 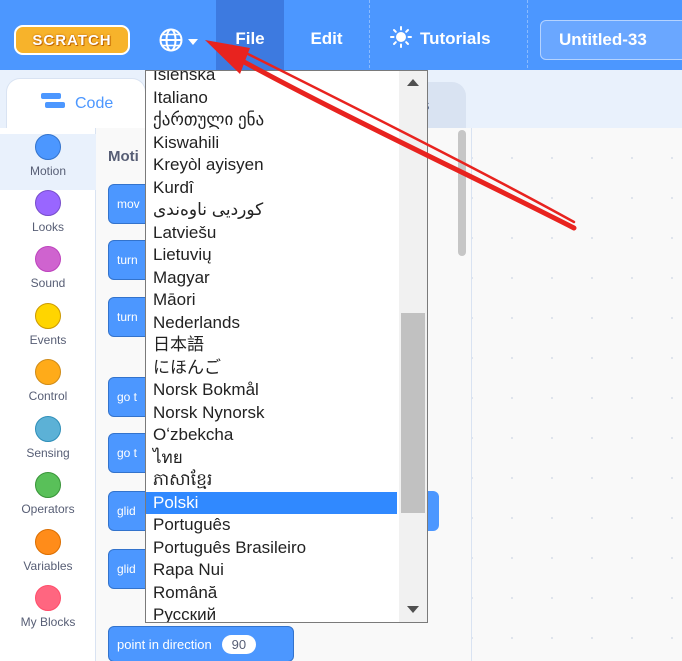 I want to click on category-label: Variables, so click(x=48, y=566).